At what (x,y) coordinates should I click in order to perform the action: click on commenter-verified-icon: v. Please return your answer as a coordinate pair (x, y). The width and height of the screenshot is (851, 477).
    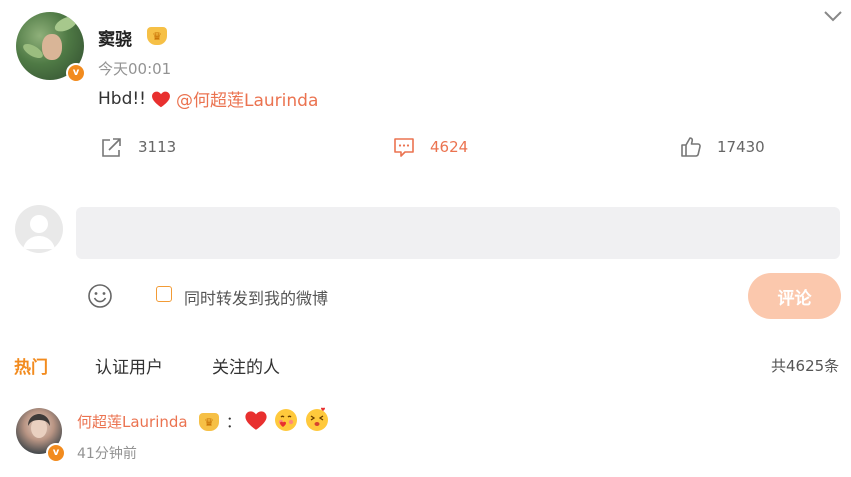
    Looking at the image, I should click on (56, 453).